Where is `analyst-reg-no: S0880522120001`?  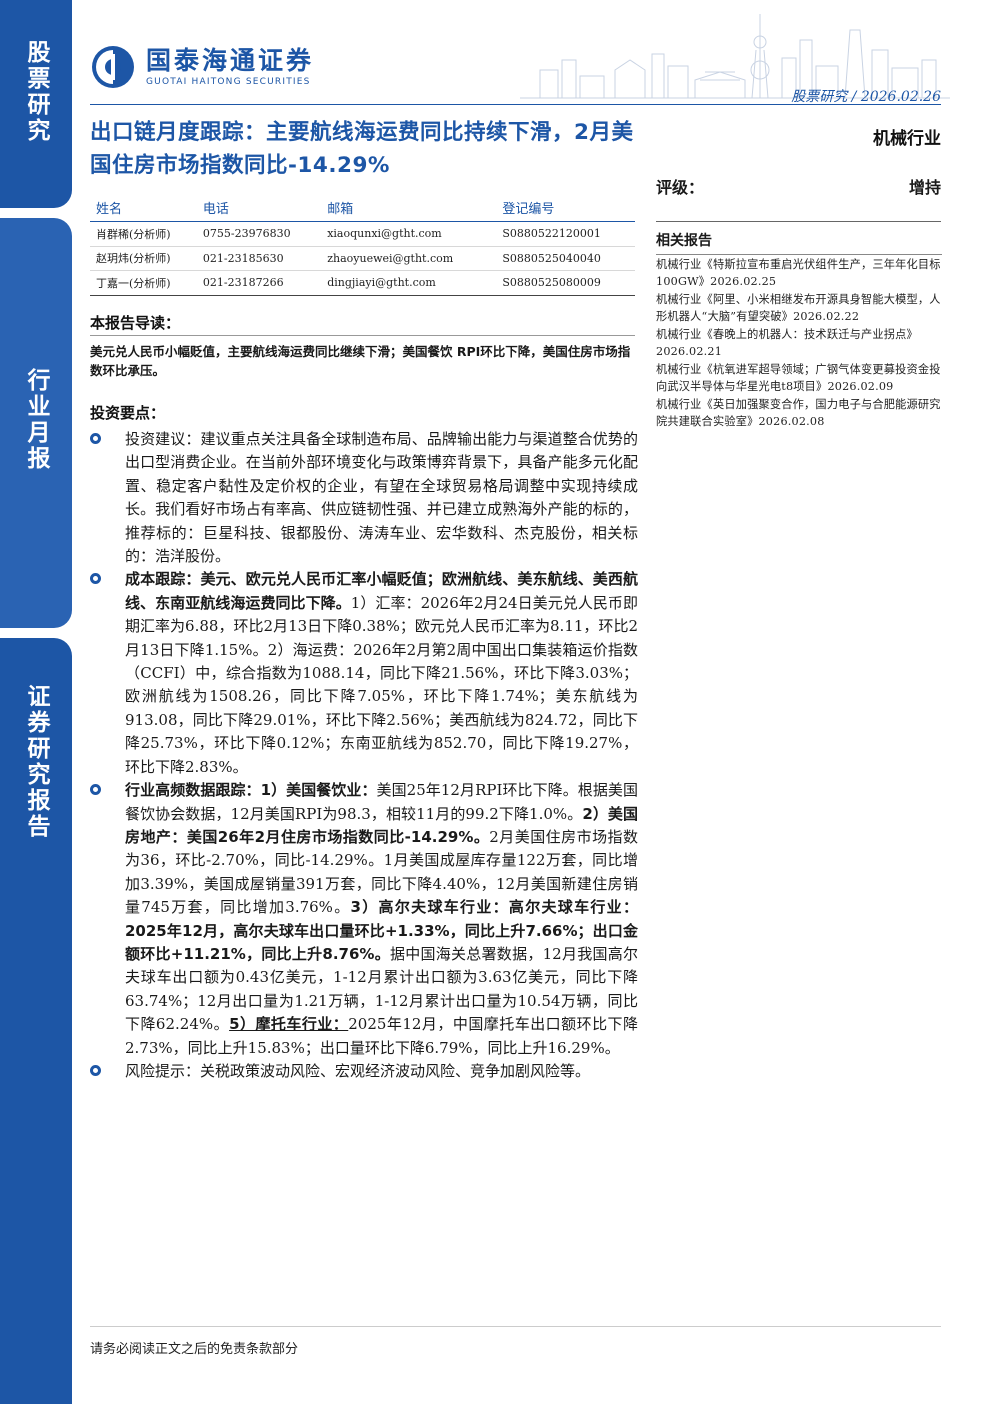
analyst-reg-no: S0880522120001 is located at coordinates (565, 234).